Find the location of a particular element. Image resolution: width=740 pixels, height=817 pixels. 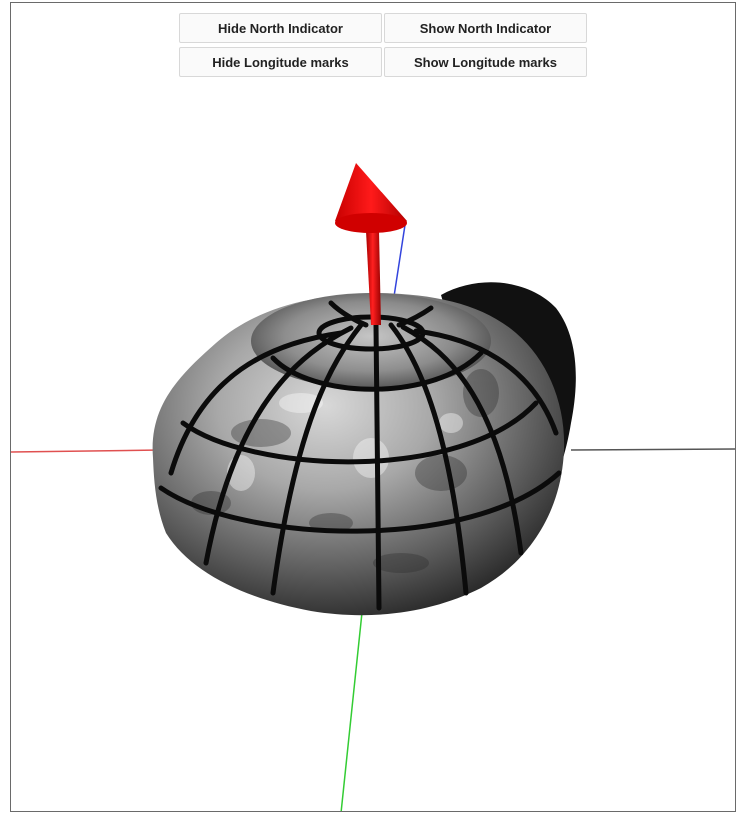

hide-longitude-marks-button: Hide Longitude marks is located at coordinates (280, 62).